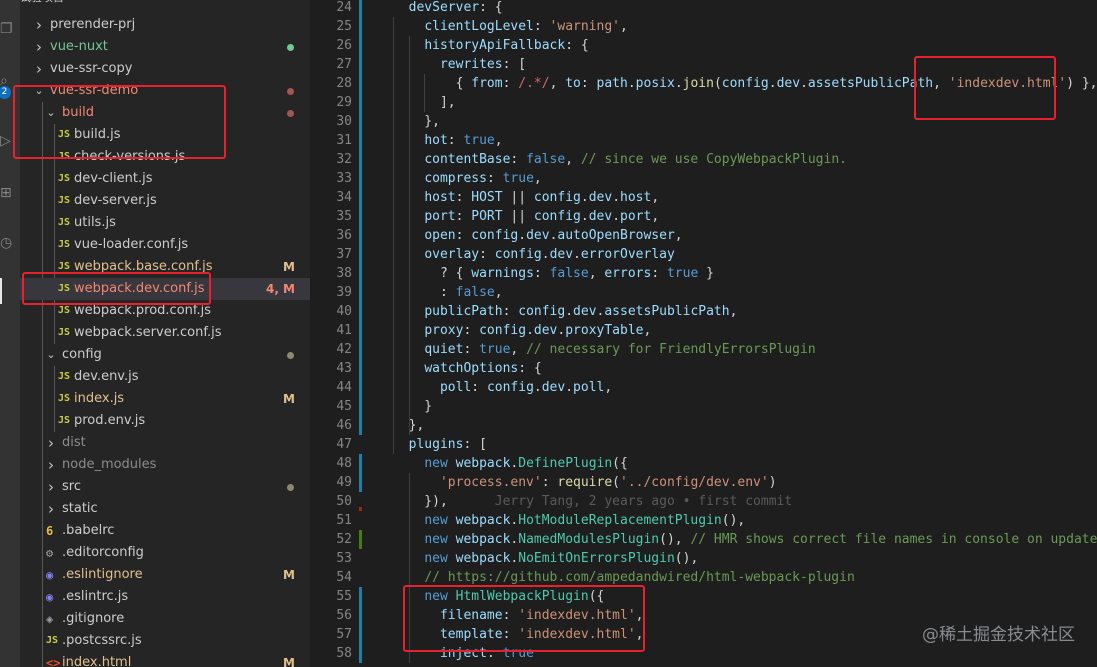 This screenshot has height=667, width=1097. Describe the element at coordinates (703, 140) in the screenshot. I see `code-line: 31 hot: true,` at that location.